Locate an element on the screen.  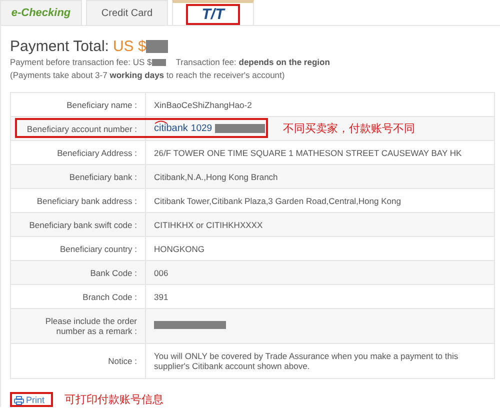
field-value: 26/F TOWER ONE TIME SQUARE 1 MATHESON STREET CAUSEWAY BAY HK is located at coordinates (308, 153).